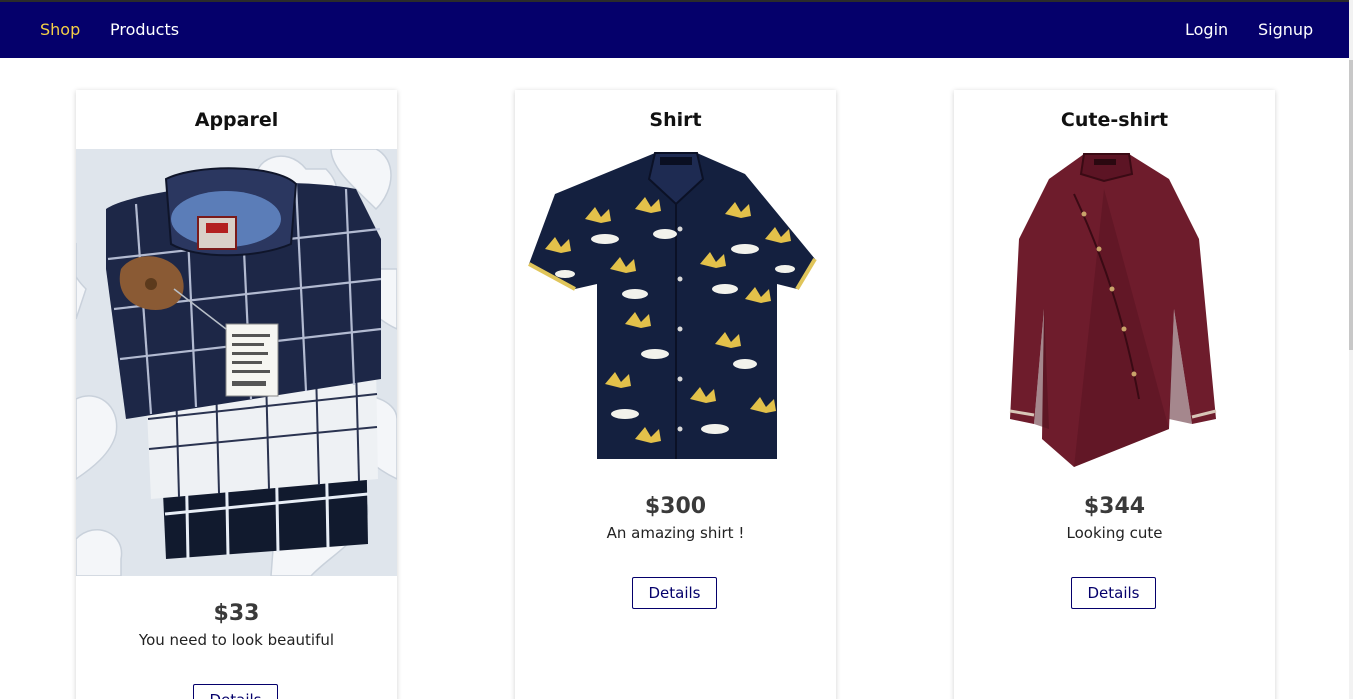 The width and height of the screenshot is (1353, 699). Describe the element at coordinates (1114, 506) in the screenshot. I see `product-price: $344` at that location.